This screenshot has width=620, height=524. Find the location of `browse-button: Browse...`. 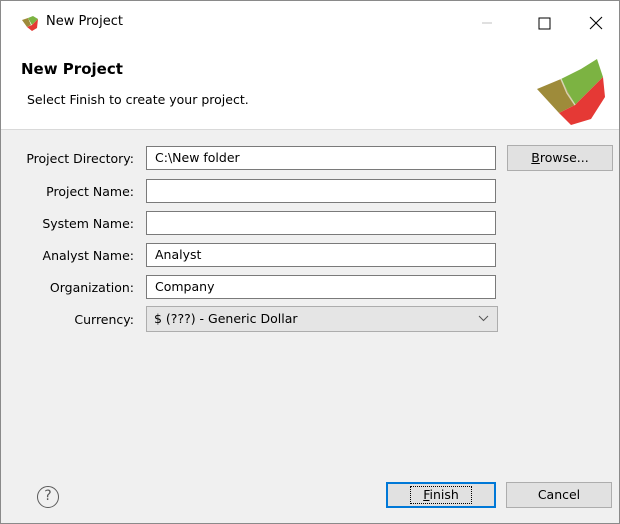

browse-button: Browse... is located at coordinates (560, 158).